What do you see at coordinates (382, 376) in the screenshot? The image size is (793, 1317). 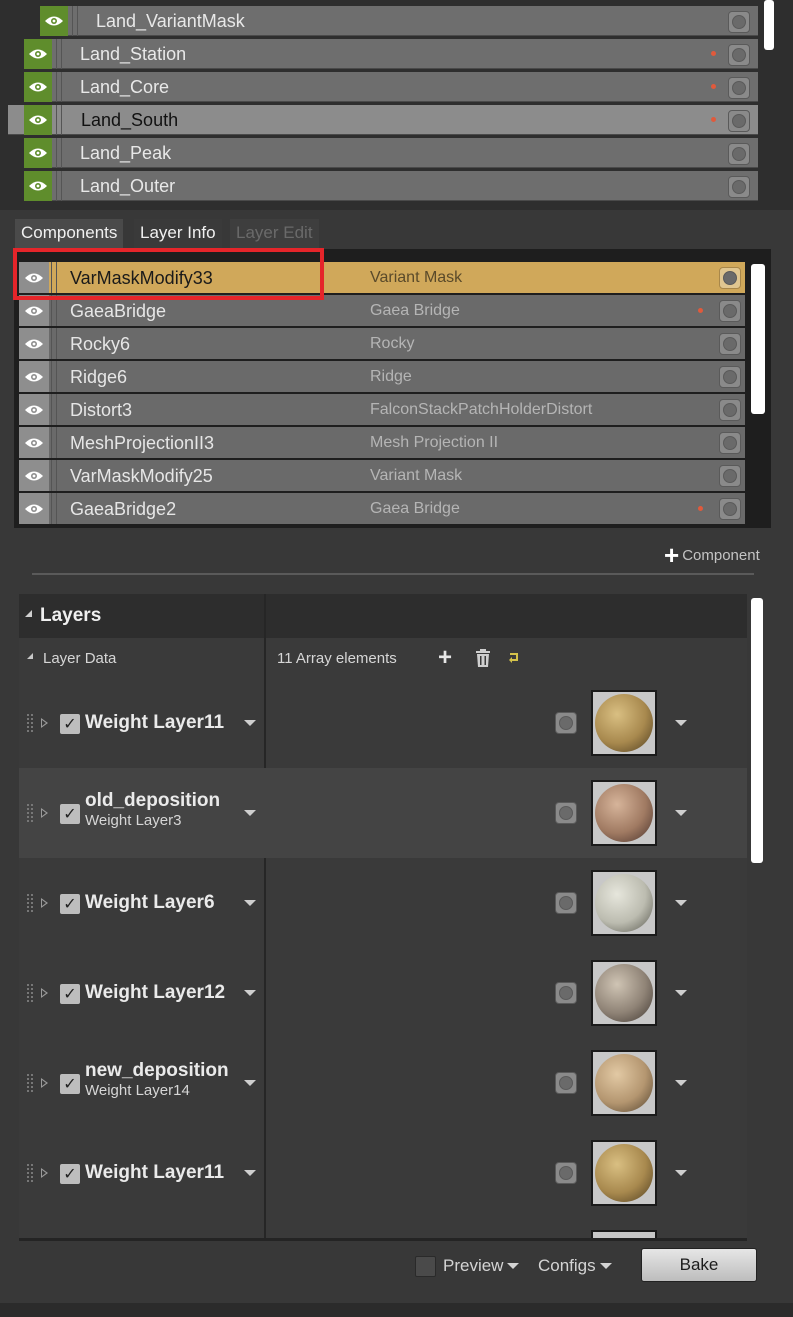 I see `component-row: Ridge6 Ridge` at bounding box center [382, 376].